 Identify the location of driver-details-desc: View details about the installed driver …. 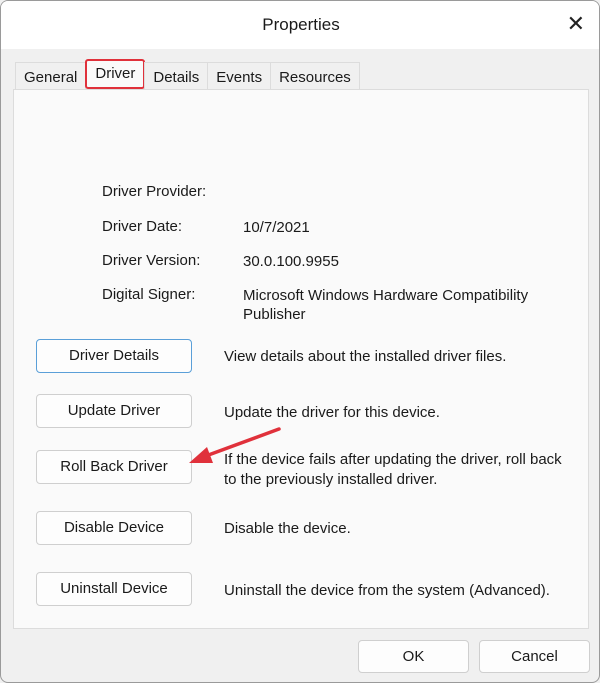
(365, 356).